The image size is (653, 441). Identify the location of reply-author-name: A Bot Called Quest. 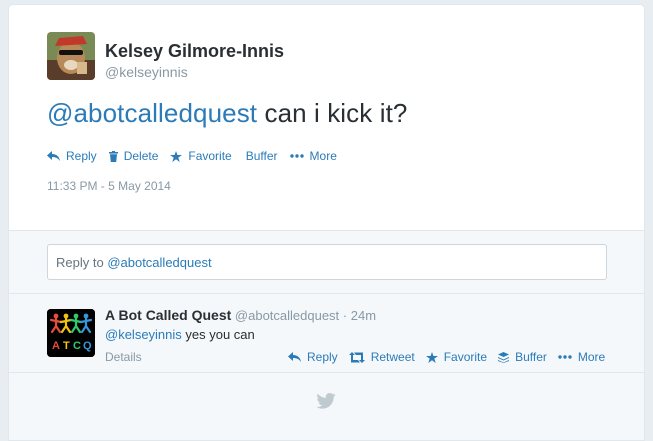
(168, 315).